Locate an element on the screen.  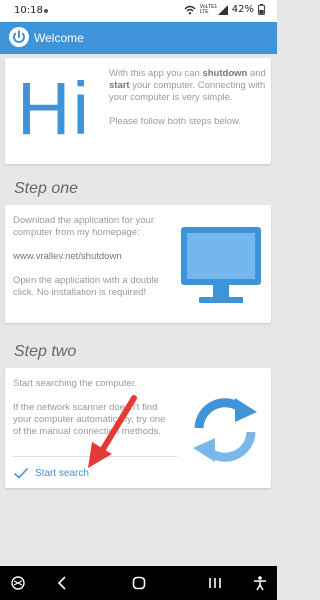
battery-icon is located at coordinates (261, 9).